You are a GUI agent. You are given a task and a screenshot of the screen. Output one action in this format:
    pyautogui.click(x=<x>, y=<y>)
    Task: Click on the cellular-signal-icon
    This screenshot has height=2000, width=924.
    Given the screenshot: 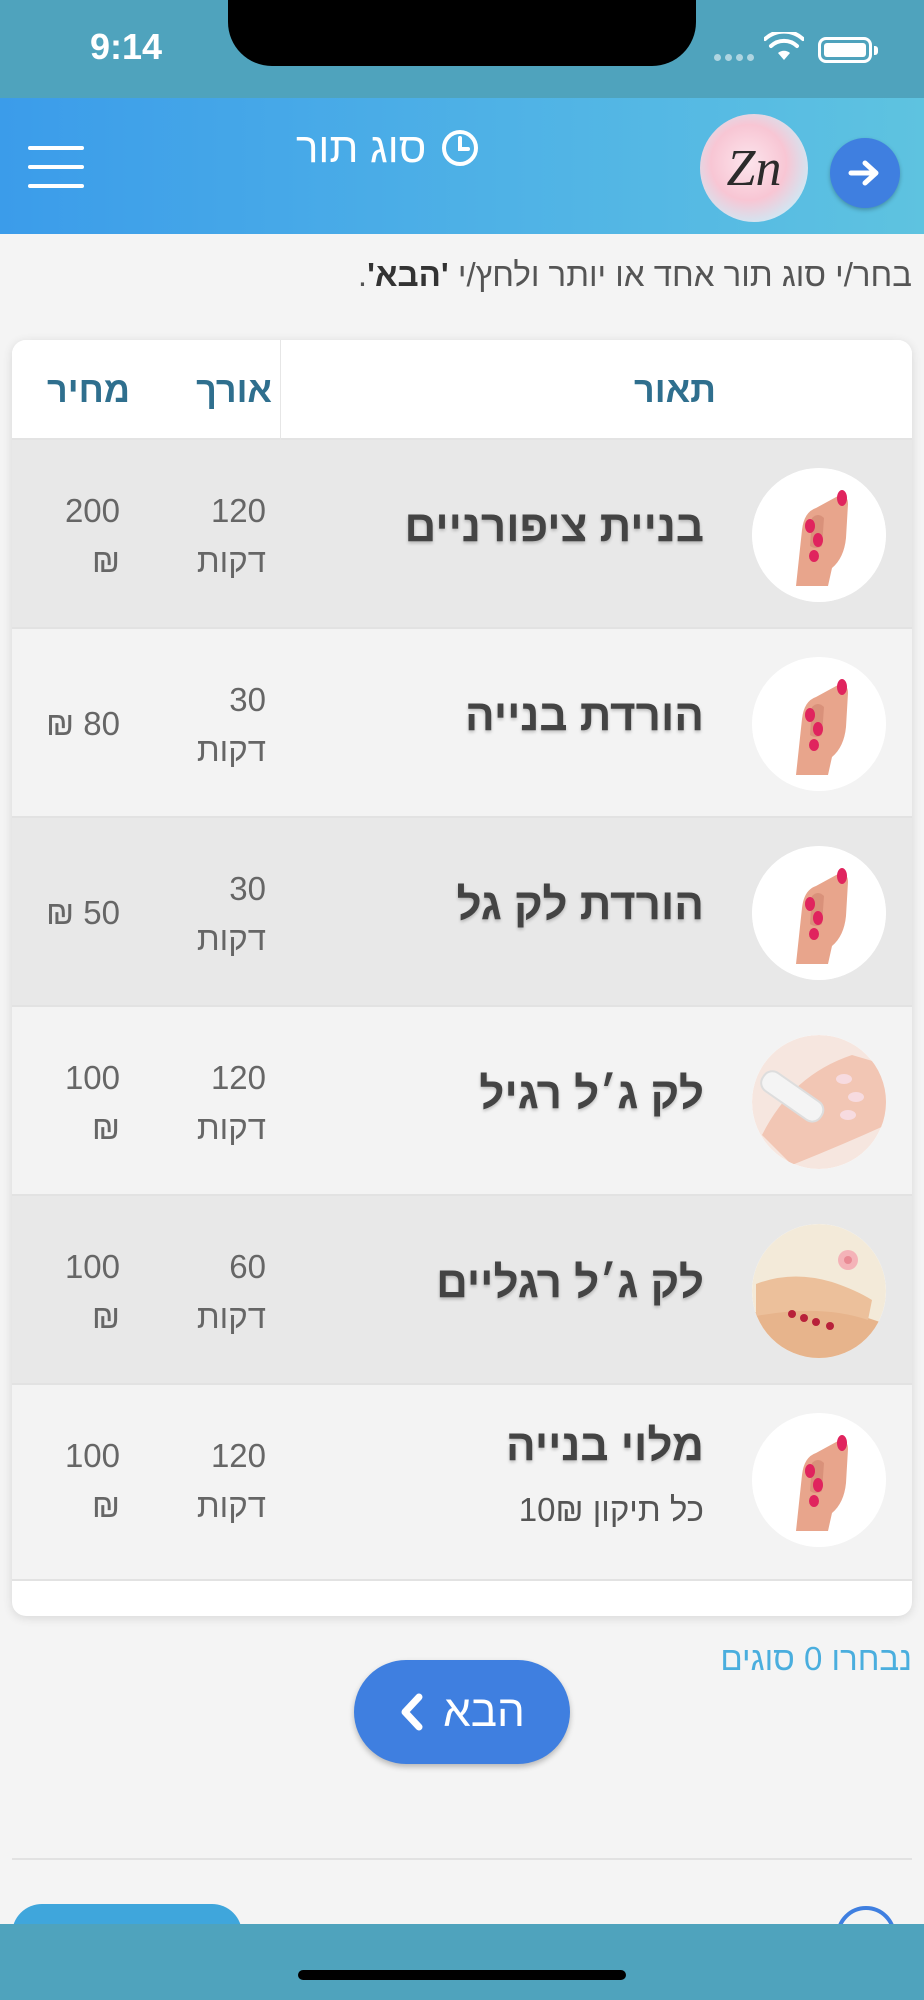 What is the action you would take?
    pyautogui.click(x=734, y=57)
    